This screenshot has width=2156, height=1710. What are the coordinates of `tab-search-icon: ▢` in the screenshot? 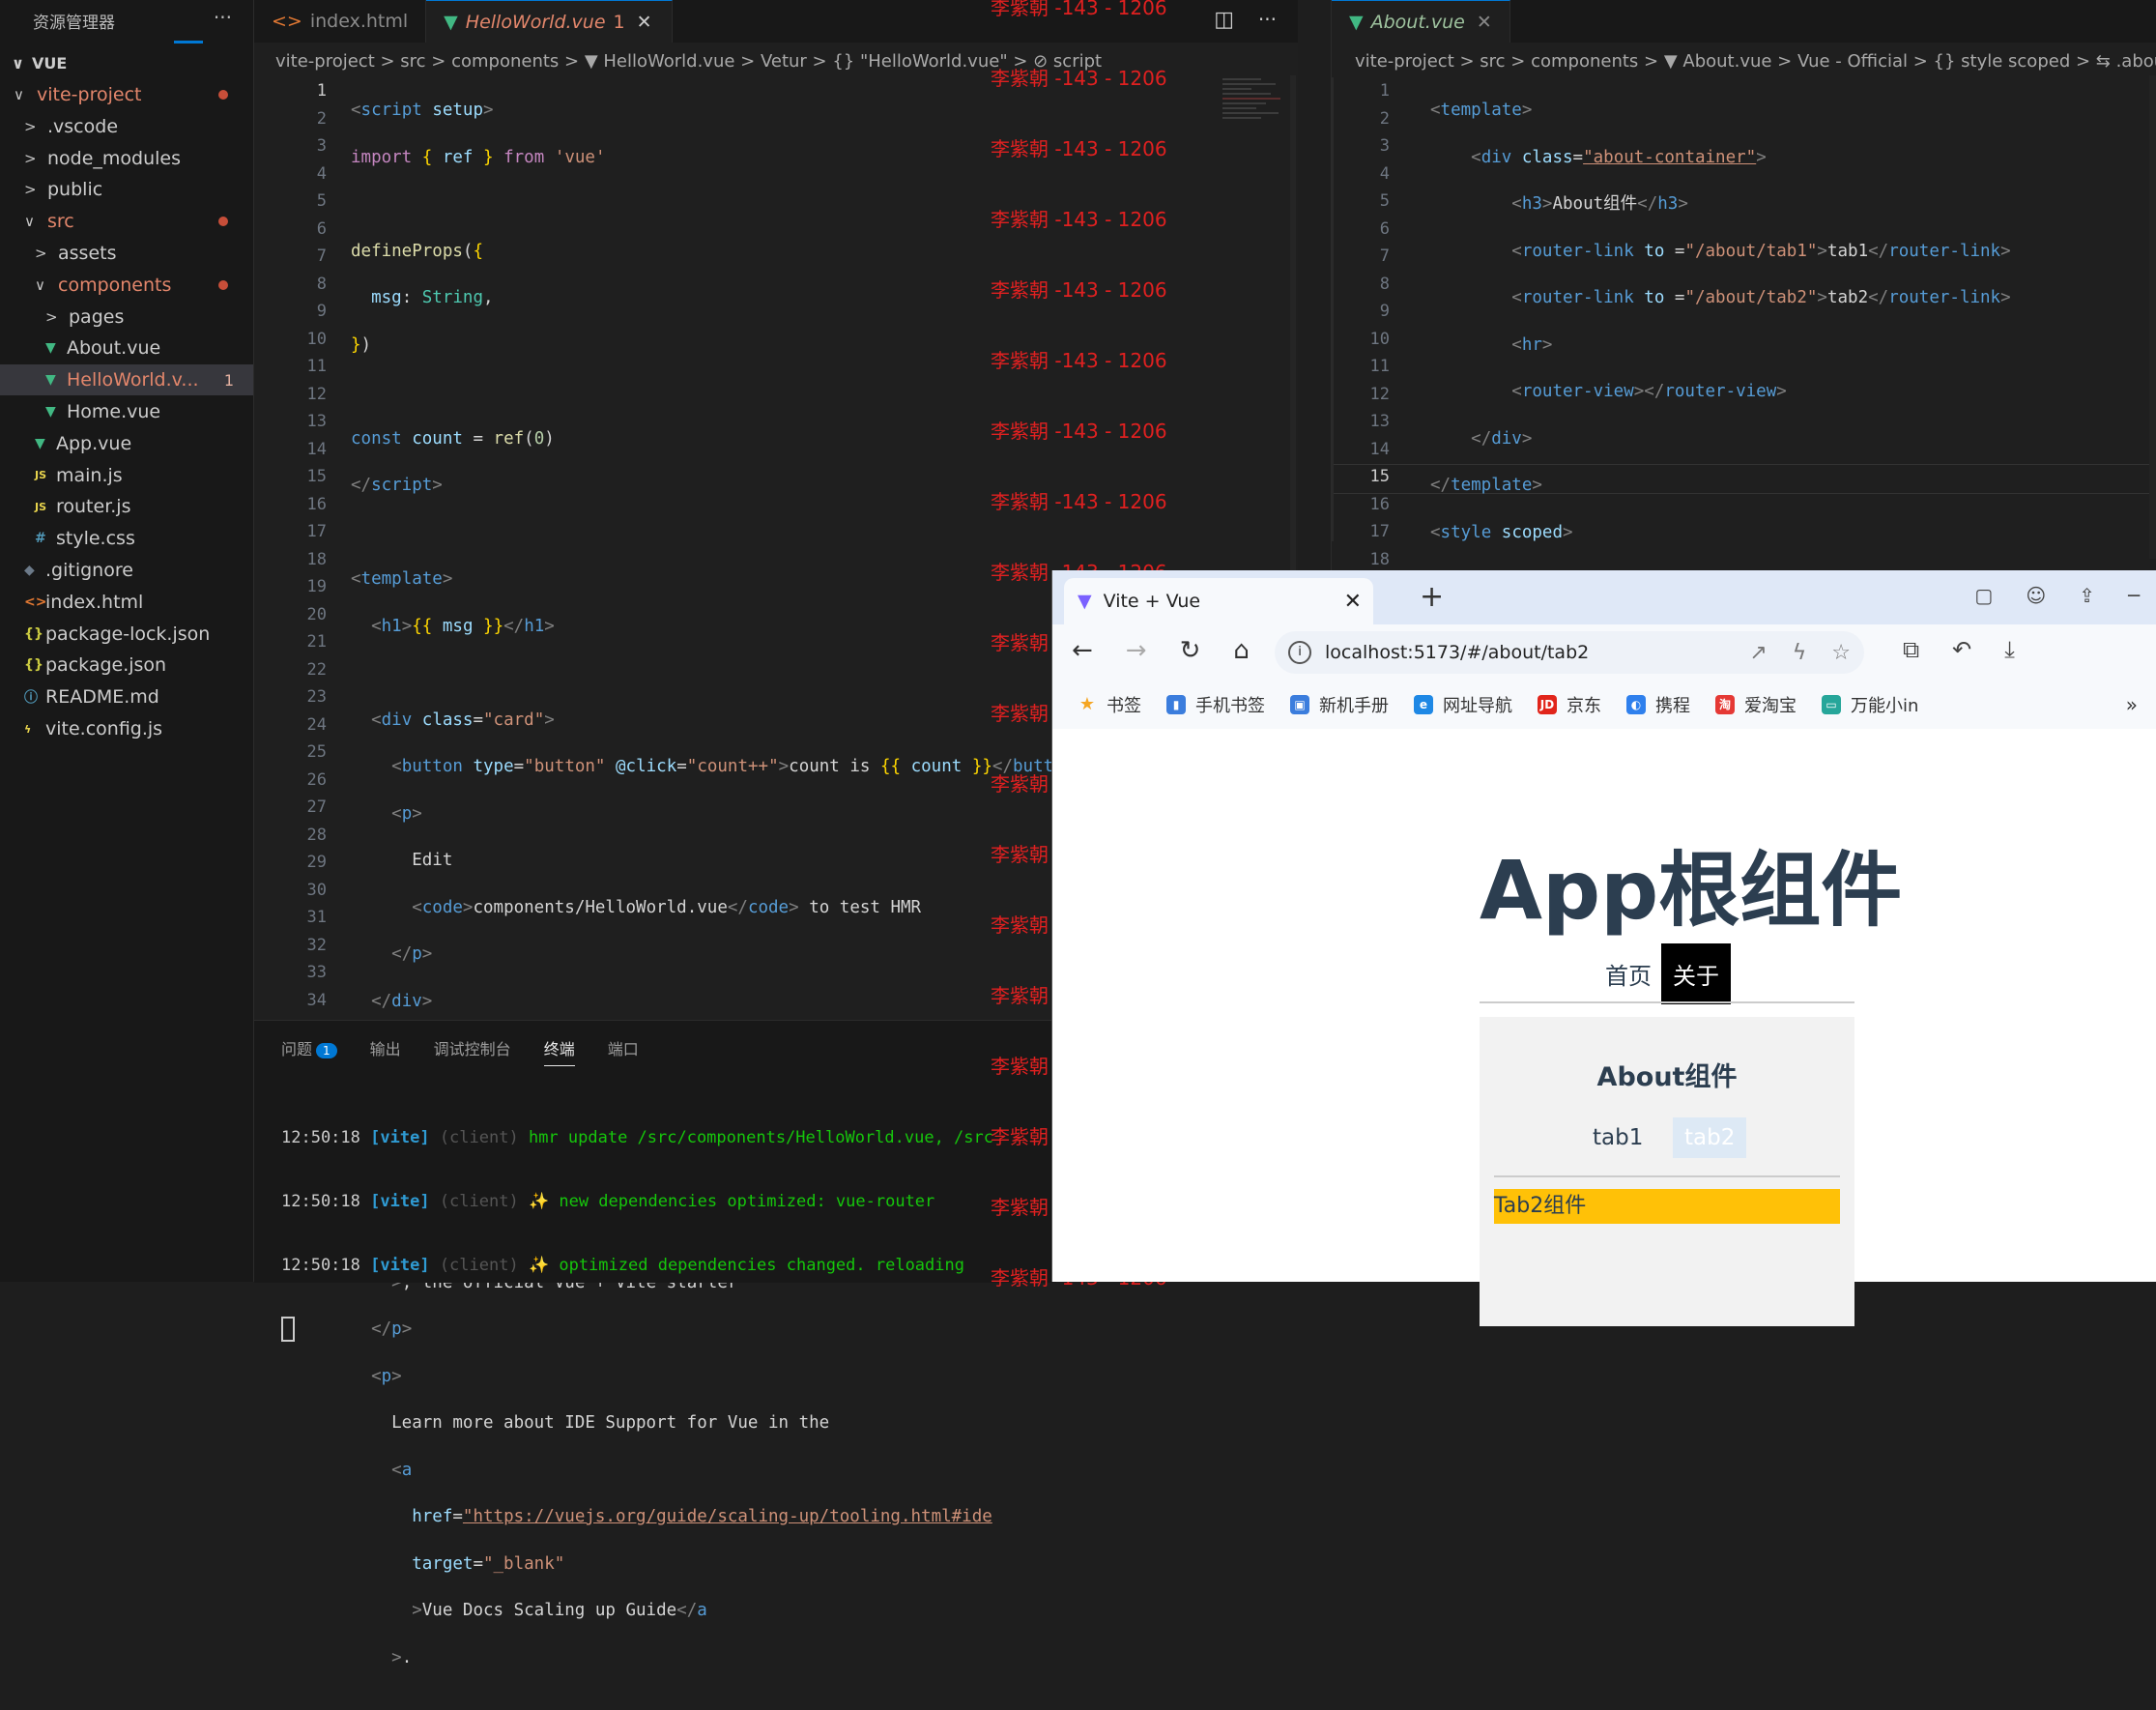 It's located at (1983, 595).